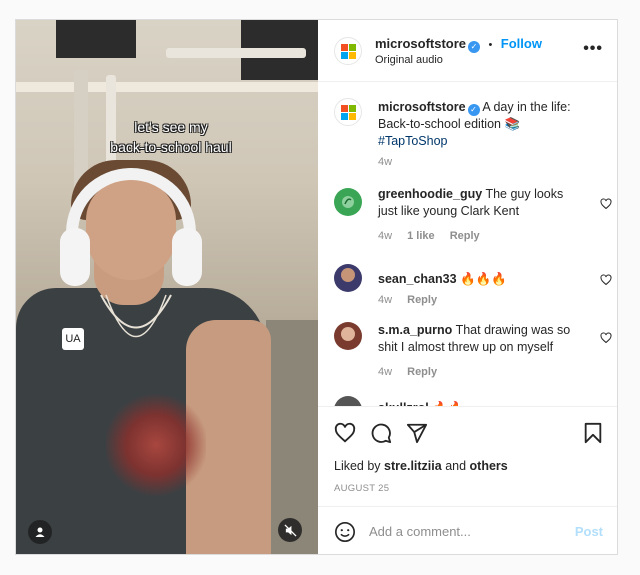 The width and height of the screenshot is (640, 575). I want to click on comment-username: sean_chan33, so click(417, 279).